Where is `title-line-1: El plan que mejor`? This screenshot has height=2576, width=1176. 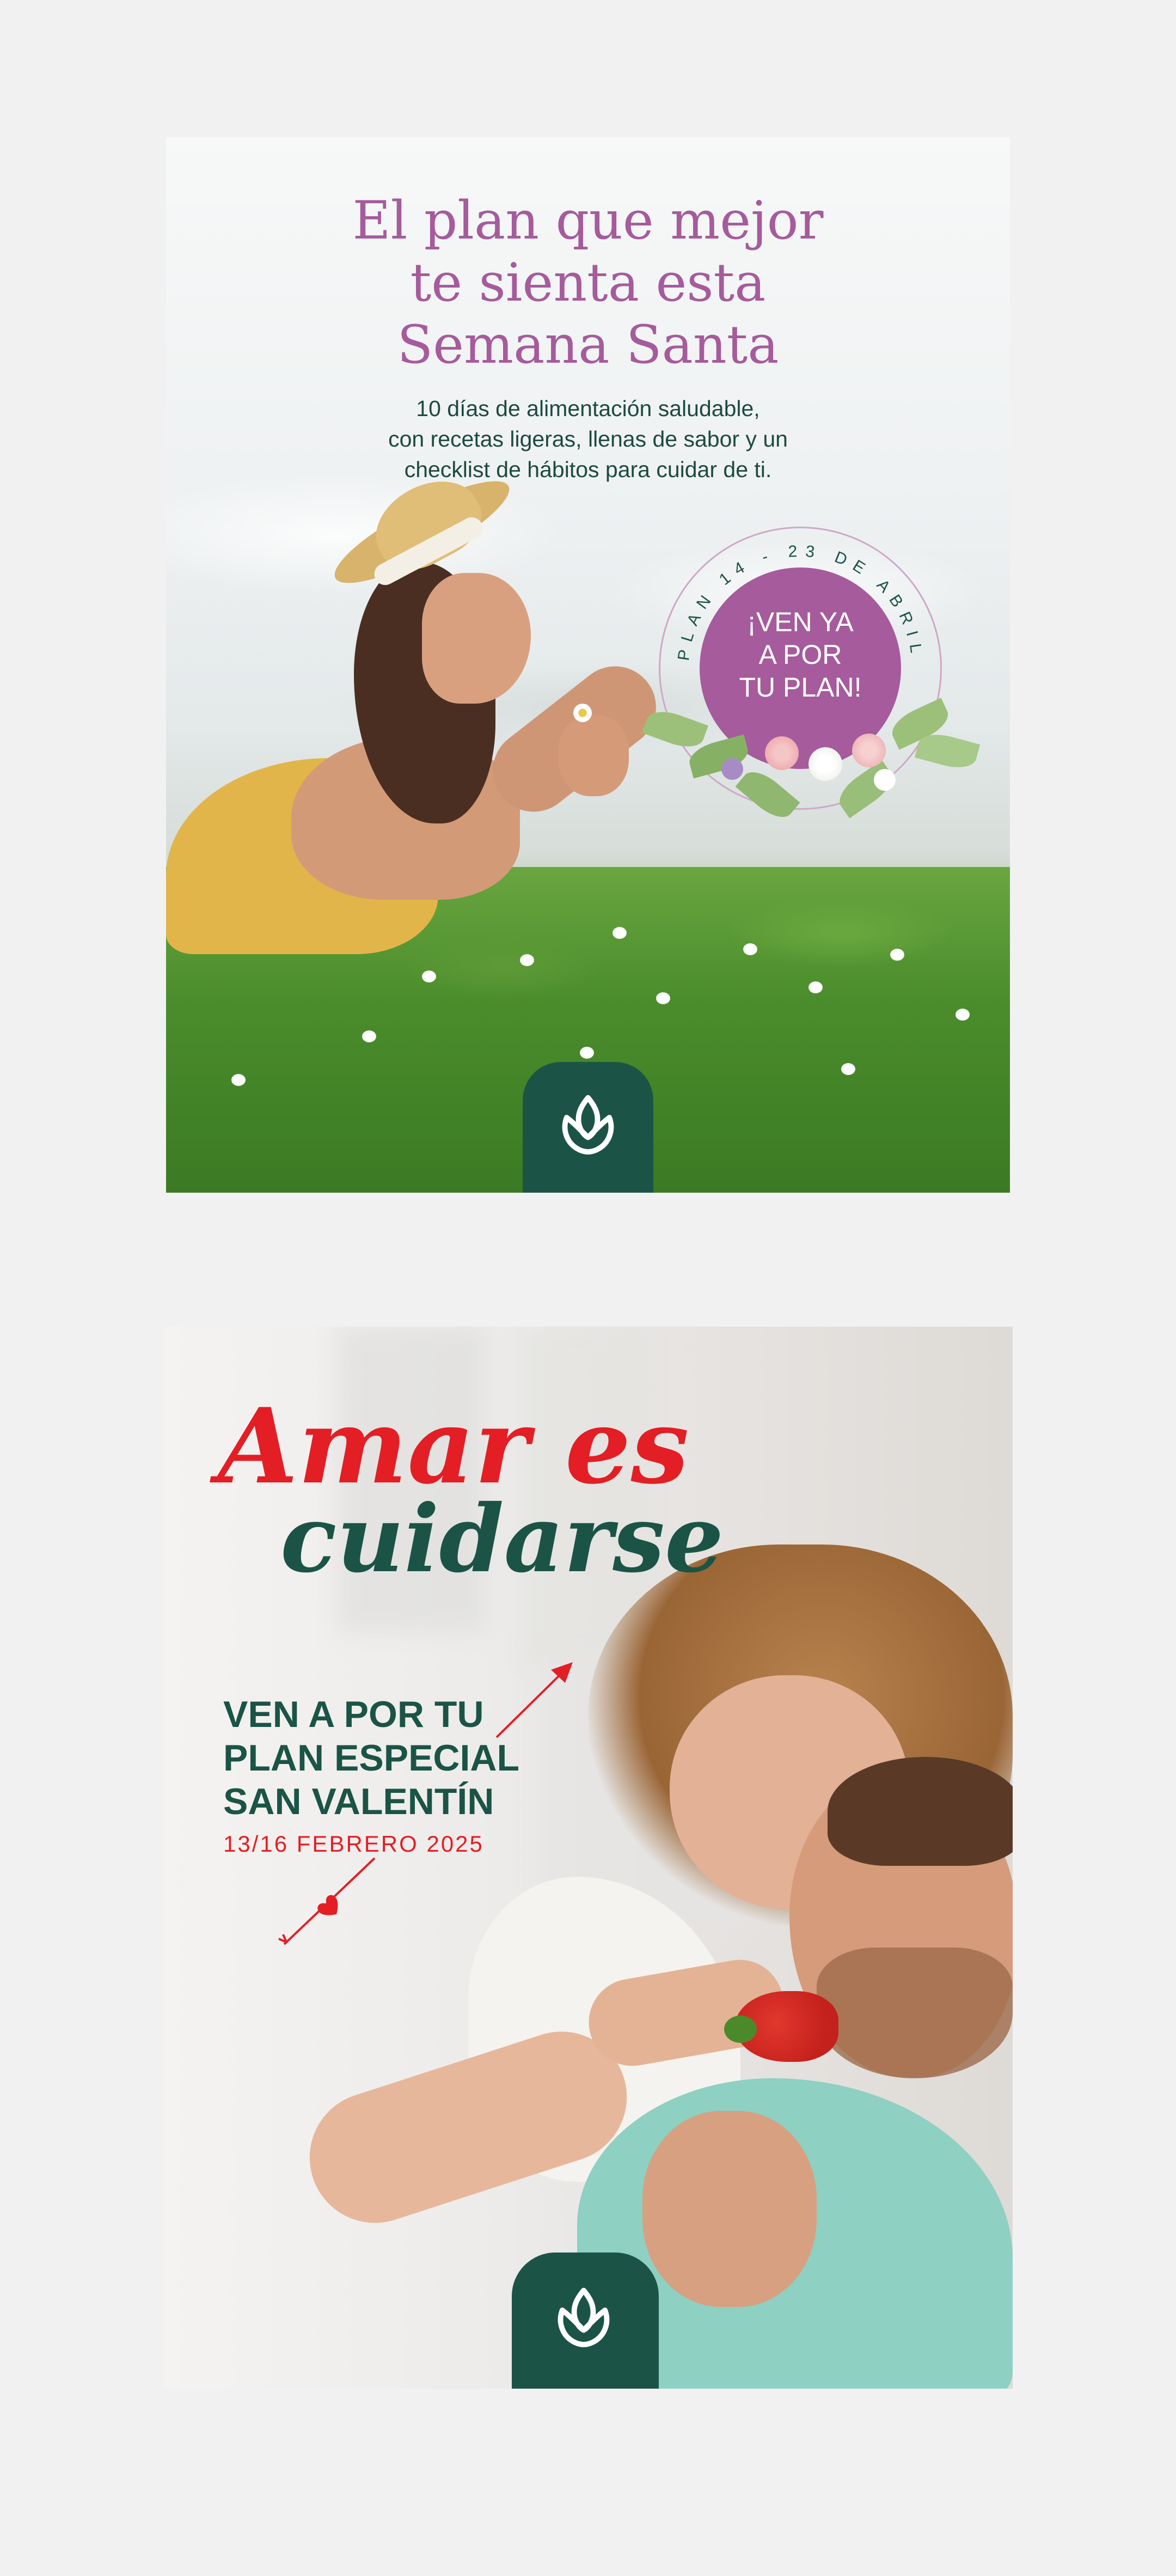
title-line-1: El plan que mejor is located at coordinates (588, 220).